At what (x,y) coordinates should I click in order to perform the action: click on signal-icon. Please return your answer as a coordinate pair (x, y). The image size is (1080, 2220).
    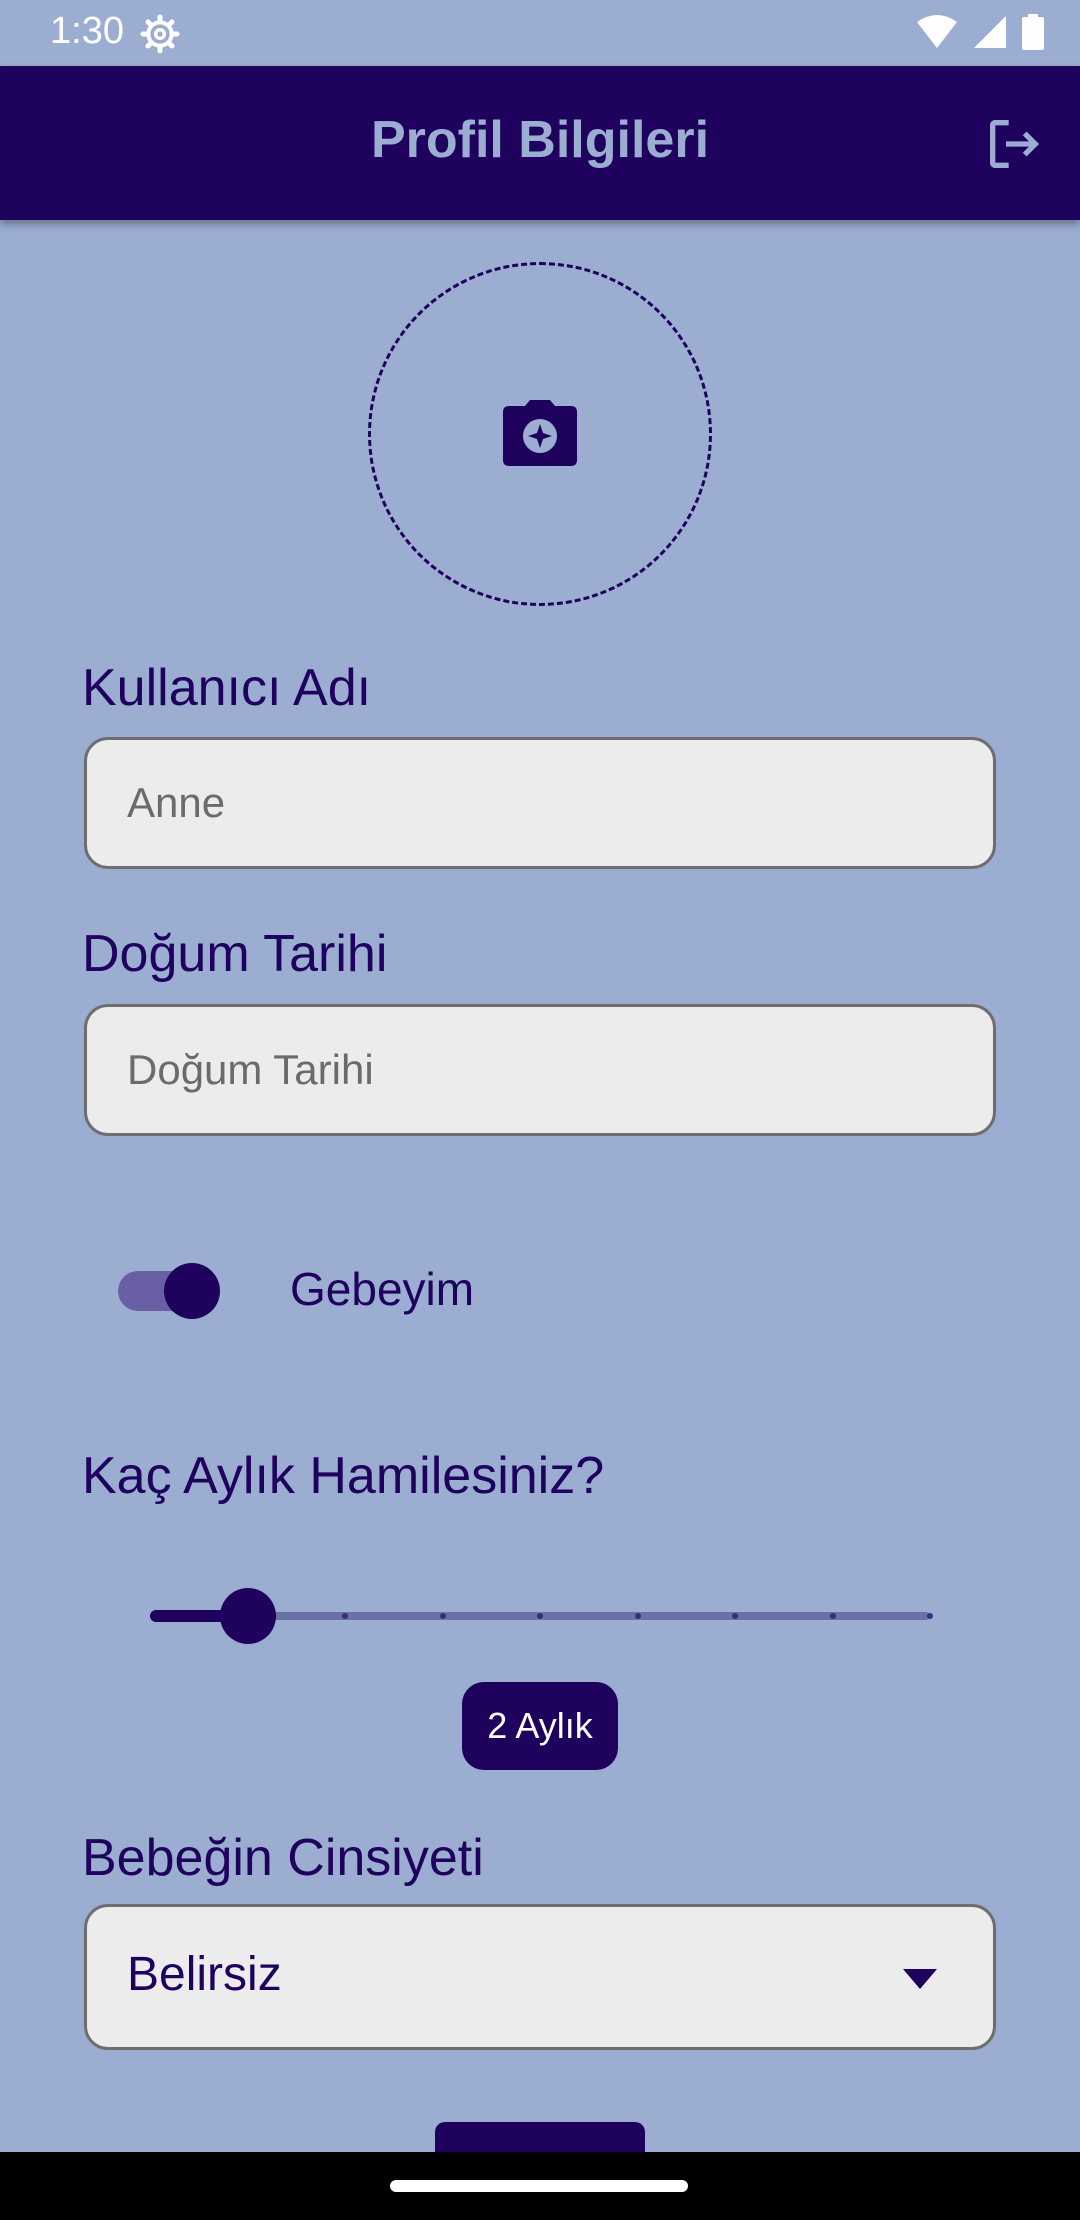
    Looking at the image, I should click on (990, 32).